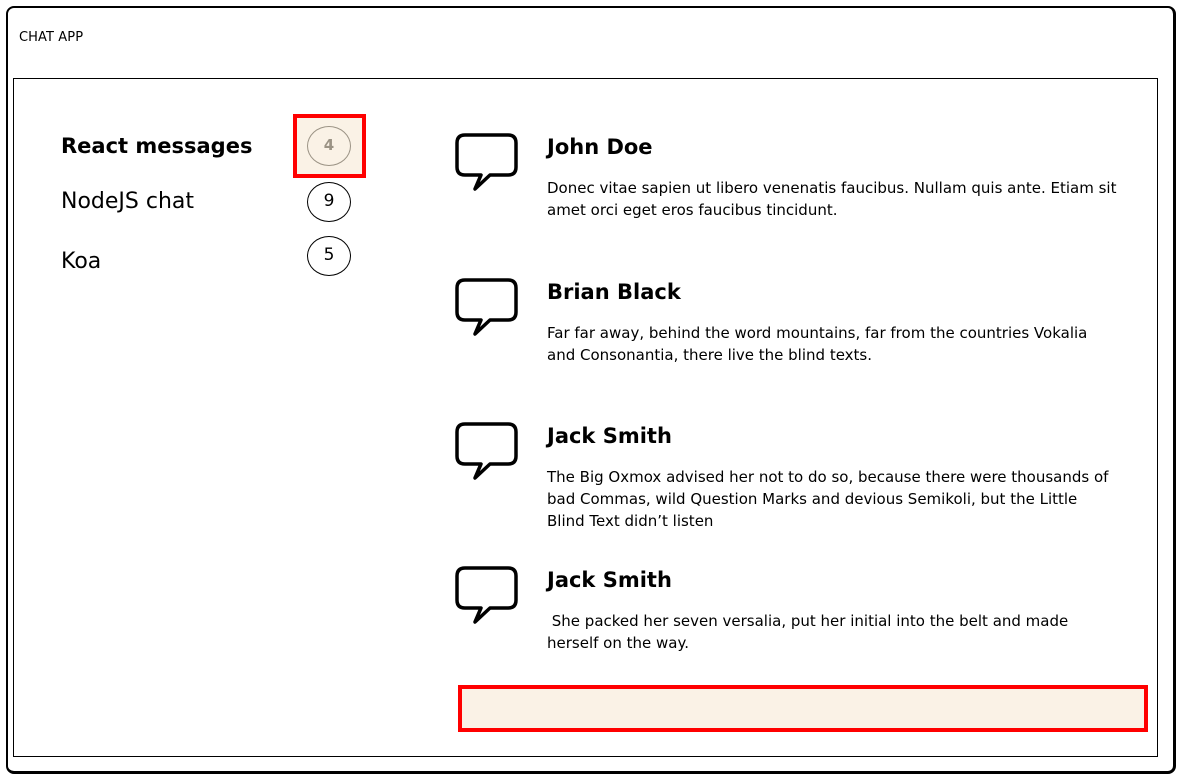  I want to click on channel-name: React messages, so click(157, 146).